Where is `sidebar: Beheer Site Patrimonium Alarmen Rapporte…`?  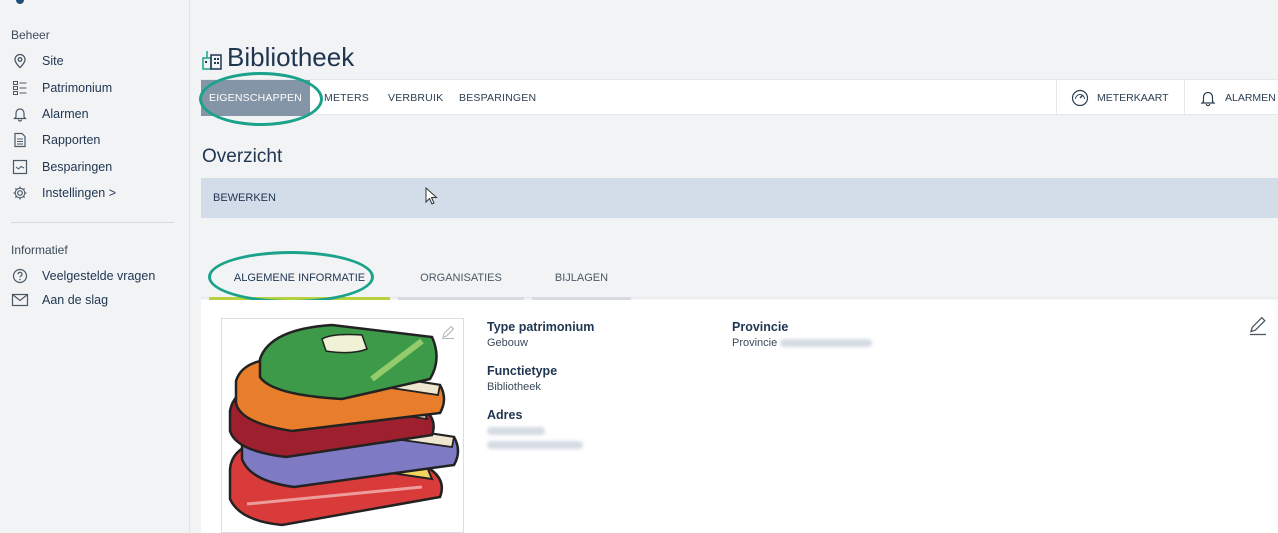
sidebar: Beheer Site Patrimonium Alarmen Rapporte… is located at coordinates (95, 266).